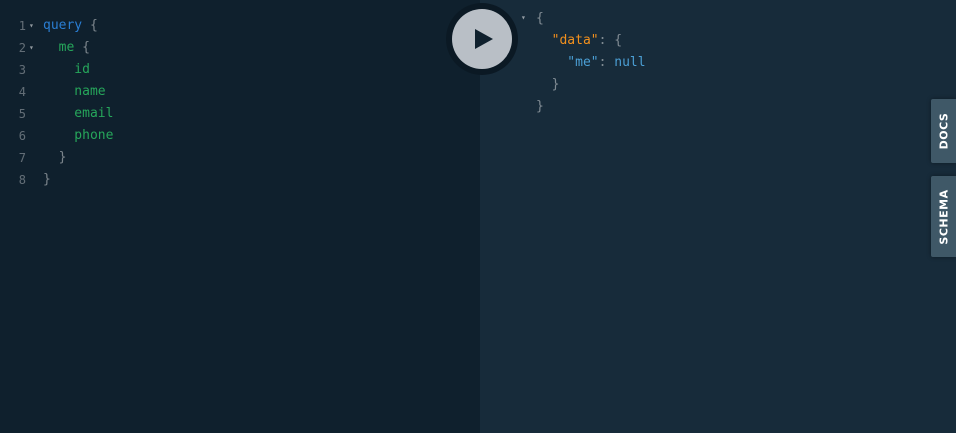 The width and height of the screenshot is (956, 433). I want to click on line-number: 7, so click(22, 158).